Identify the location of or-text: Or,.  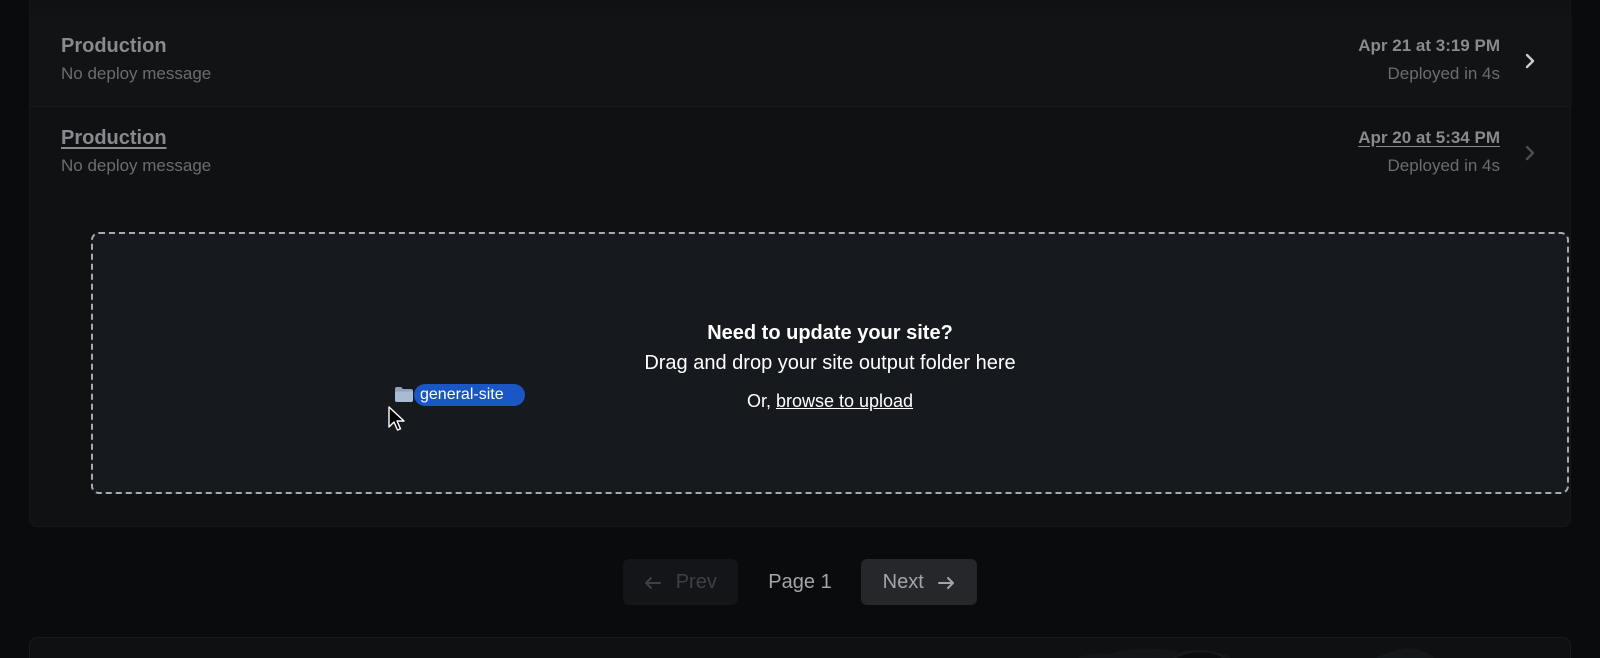
(758, 401).